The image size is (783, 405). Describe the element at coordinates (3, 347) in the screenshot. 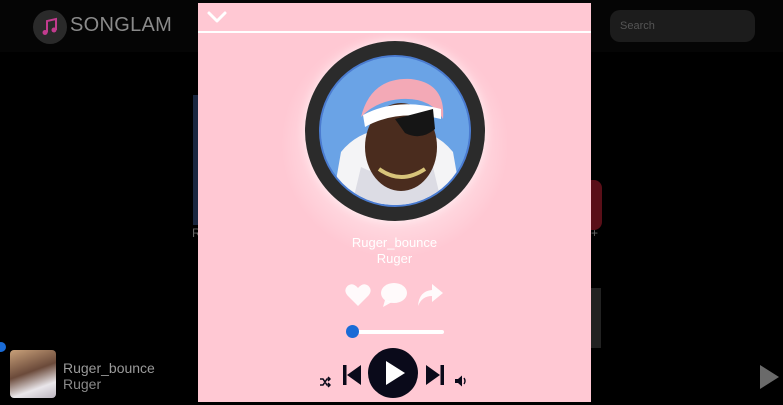

I see `mini-player-progress-thumb` at that location.